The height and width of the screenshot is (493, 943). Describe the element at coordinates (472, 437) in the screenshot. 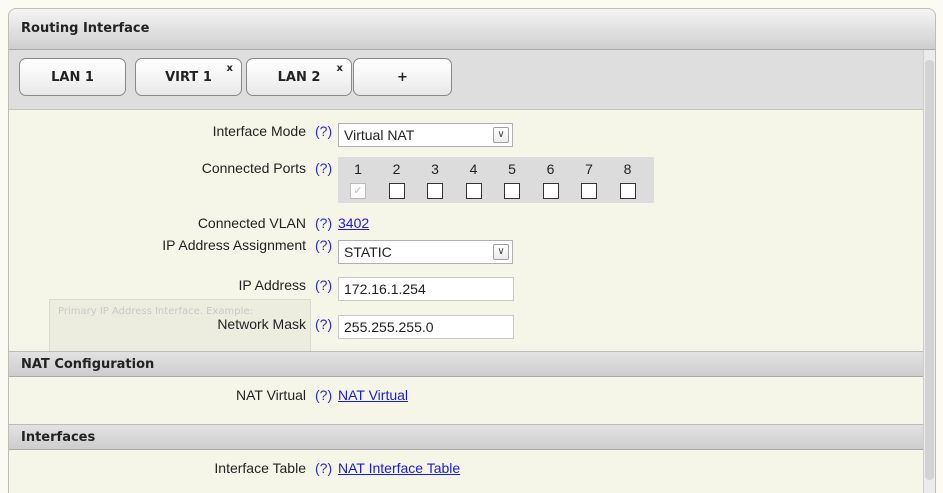

I see `section-header-interfaces: Interfaces` at that location.